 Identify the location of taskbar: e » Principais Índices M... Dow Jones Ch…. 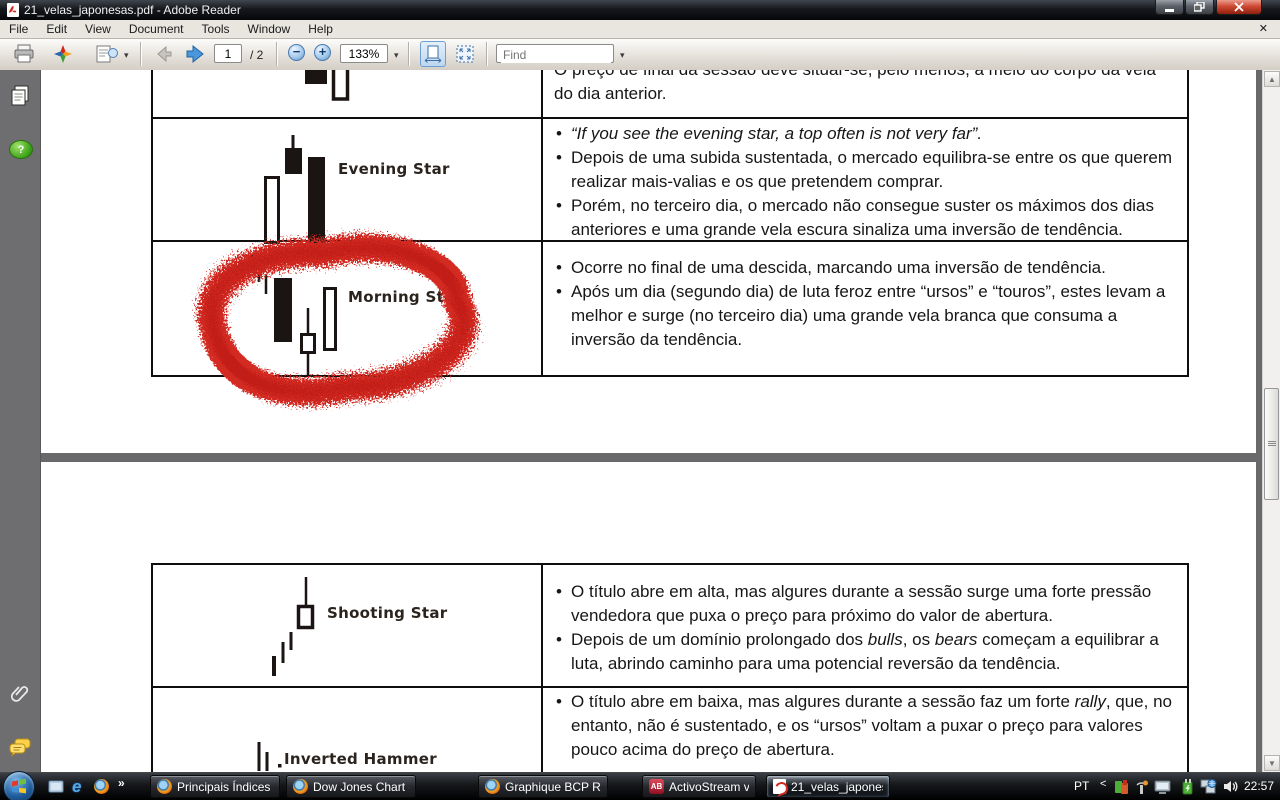
(640, 785).